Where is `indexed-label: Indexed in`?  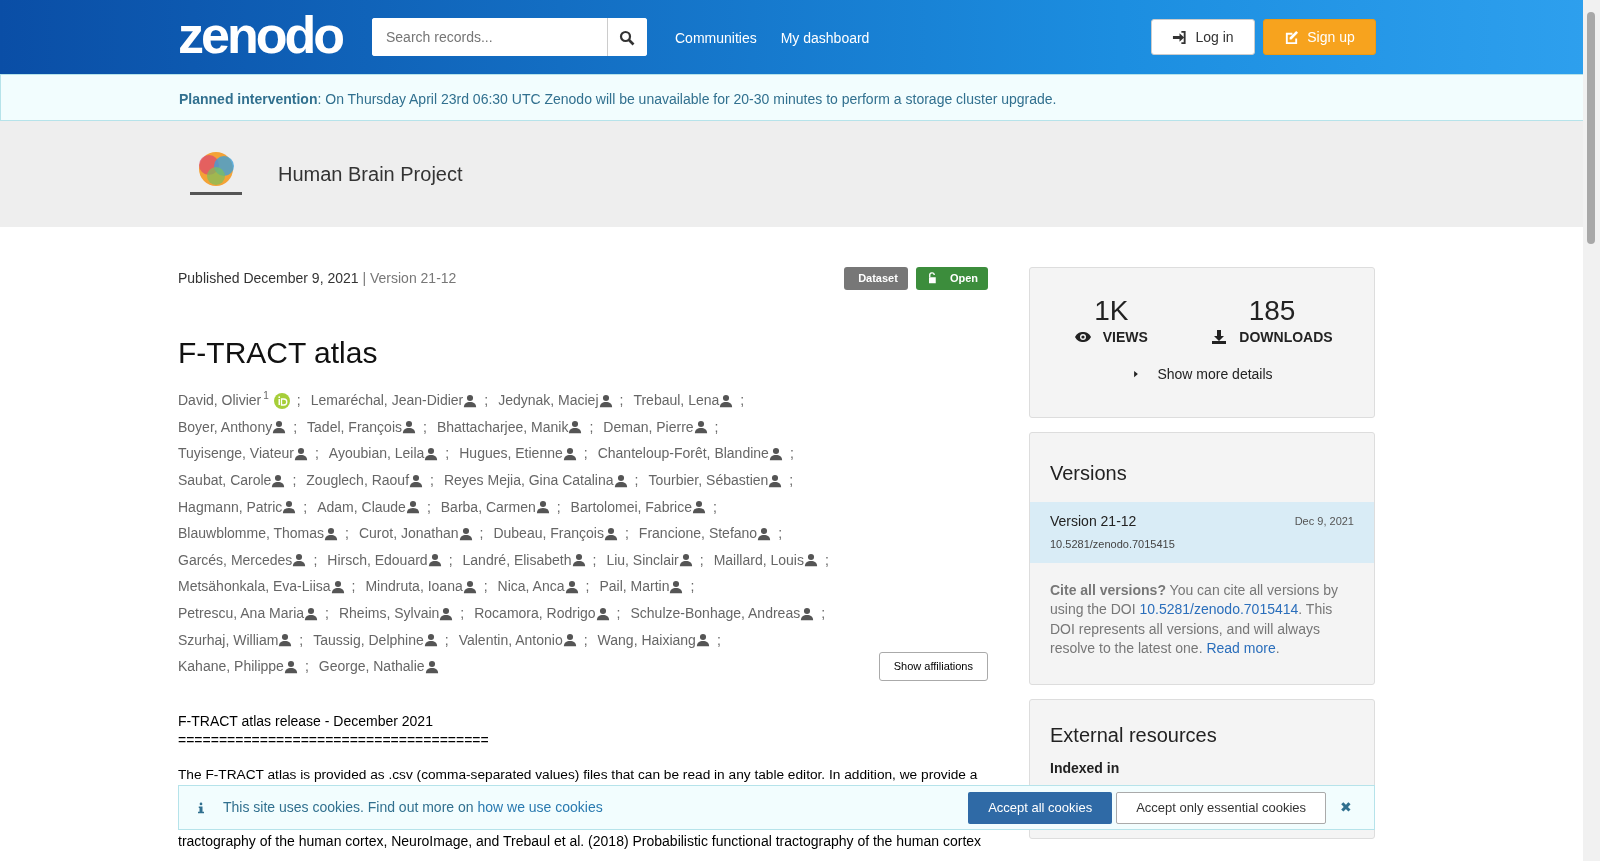 indexed-label: Indexed in is located at coordinates (1085, 768).